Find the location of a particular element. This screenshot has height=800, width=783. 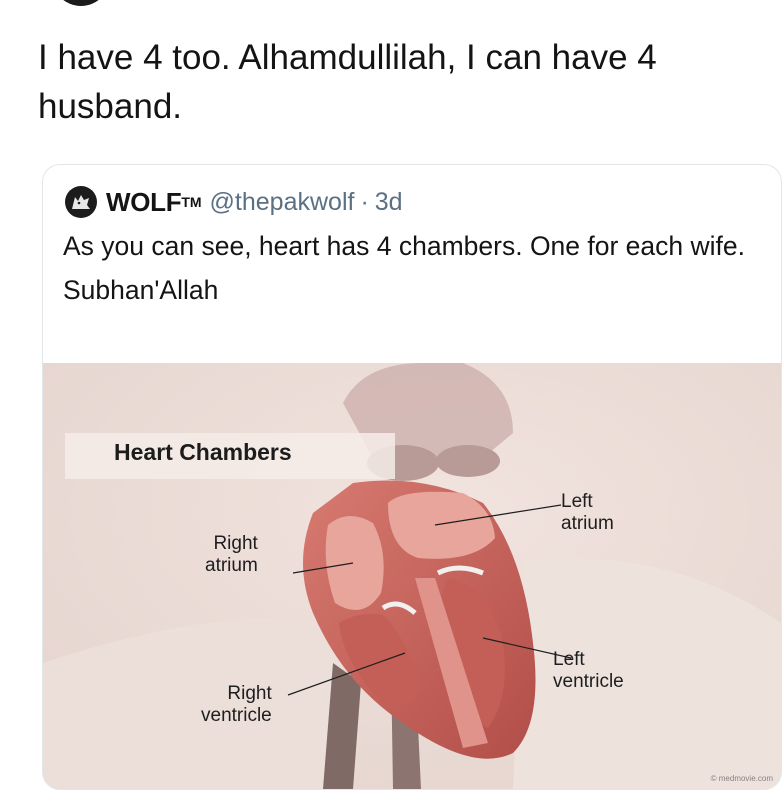

label-left-ventricle: Left ventricle is located at coordinates (588, 671).